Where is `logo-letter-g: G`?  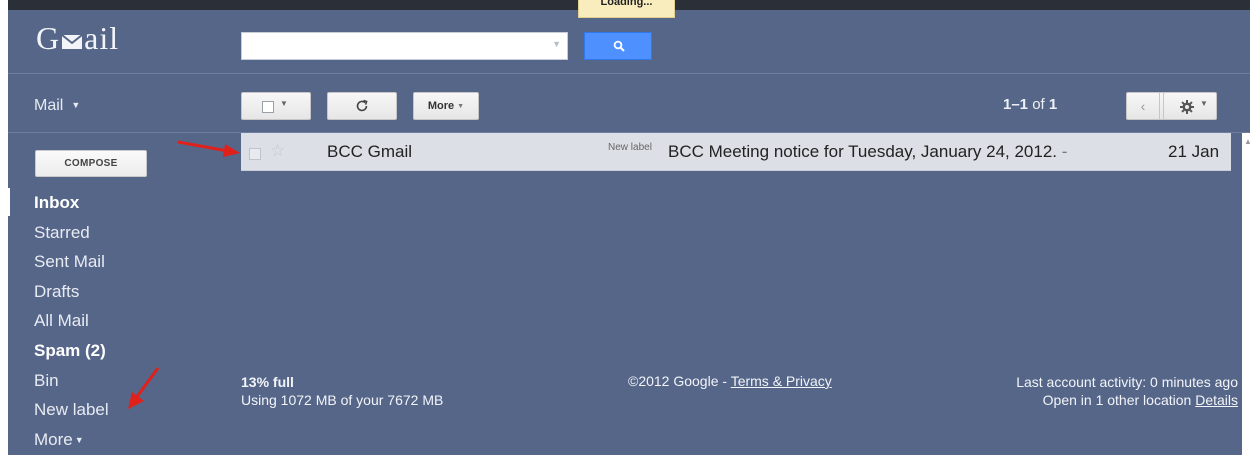
logo-letter-g: G is located at coordinates (48, 38).